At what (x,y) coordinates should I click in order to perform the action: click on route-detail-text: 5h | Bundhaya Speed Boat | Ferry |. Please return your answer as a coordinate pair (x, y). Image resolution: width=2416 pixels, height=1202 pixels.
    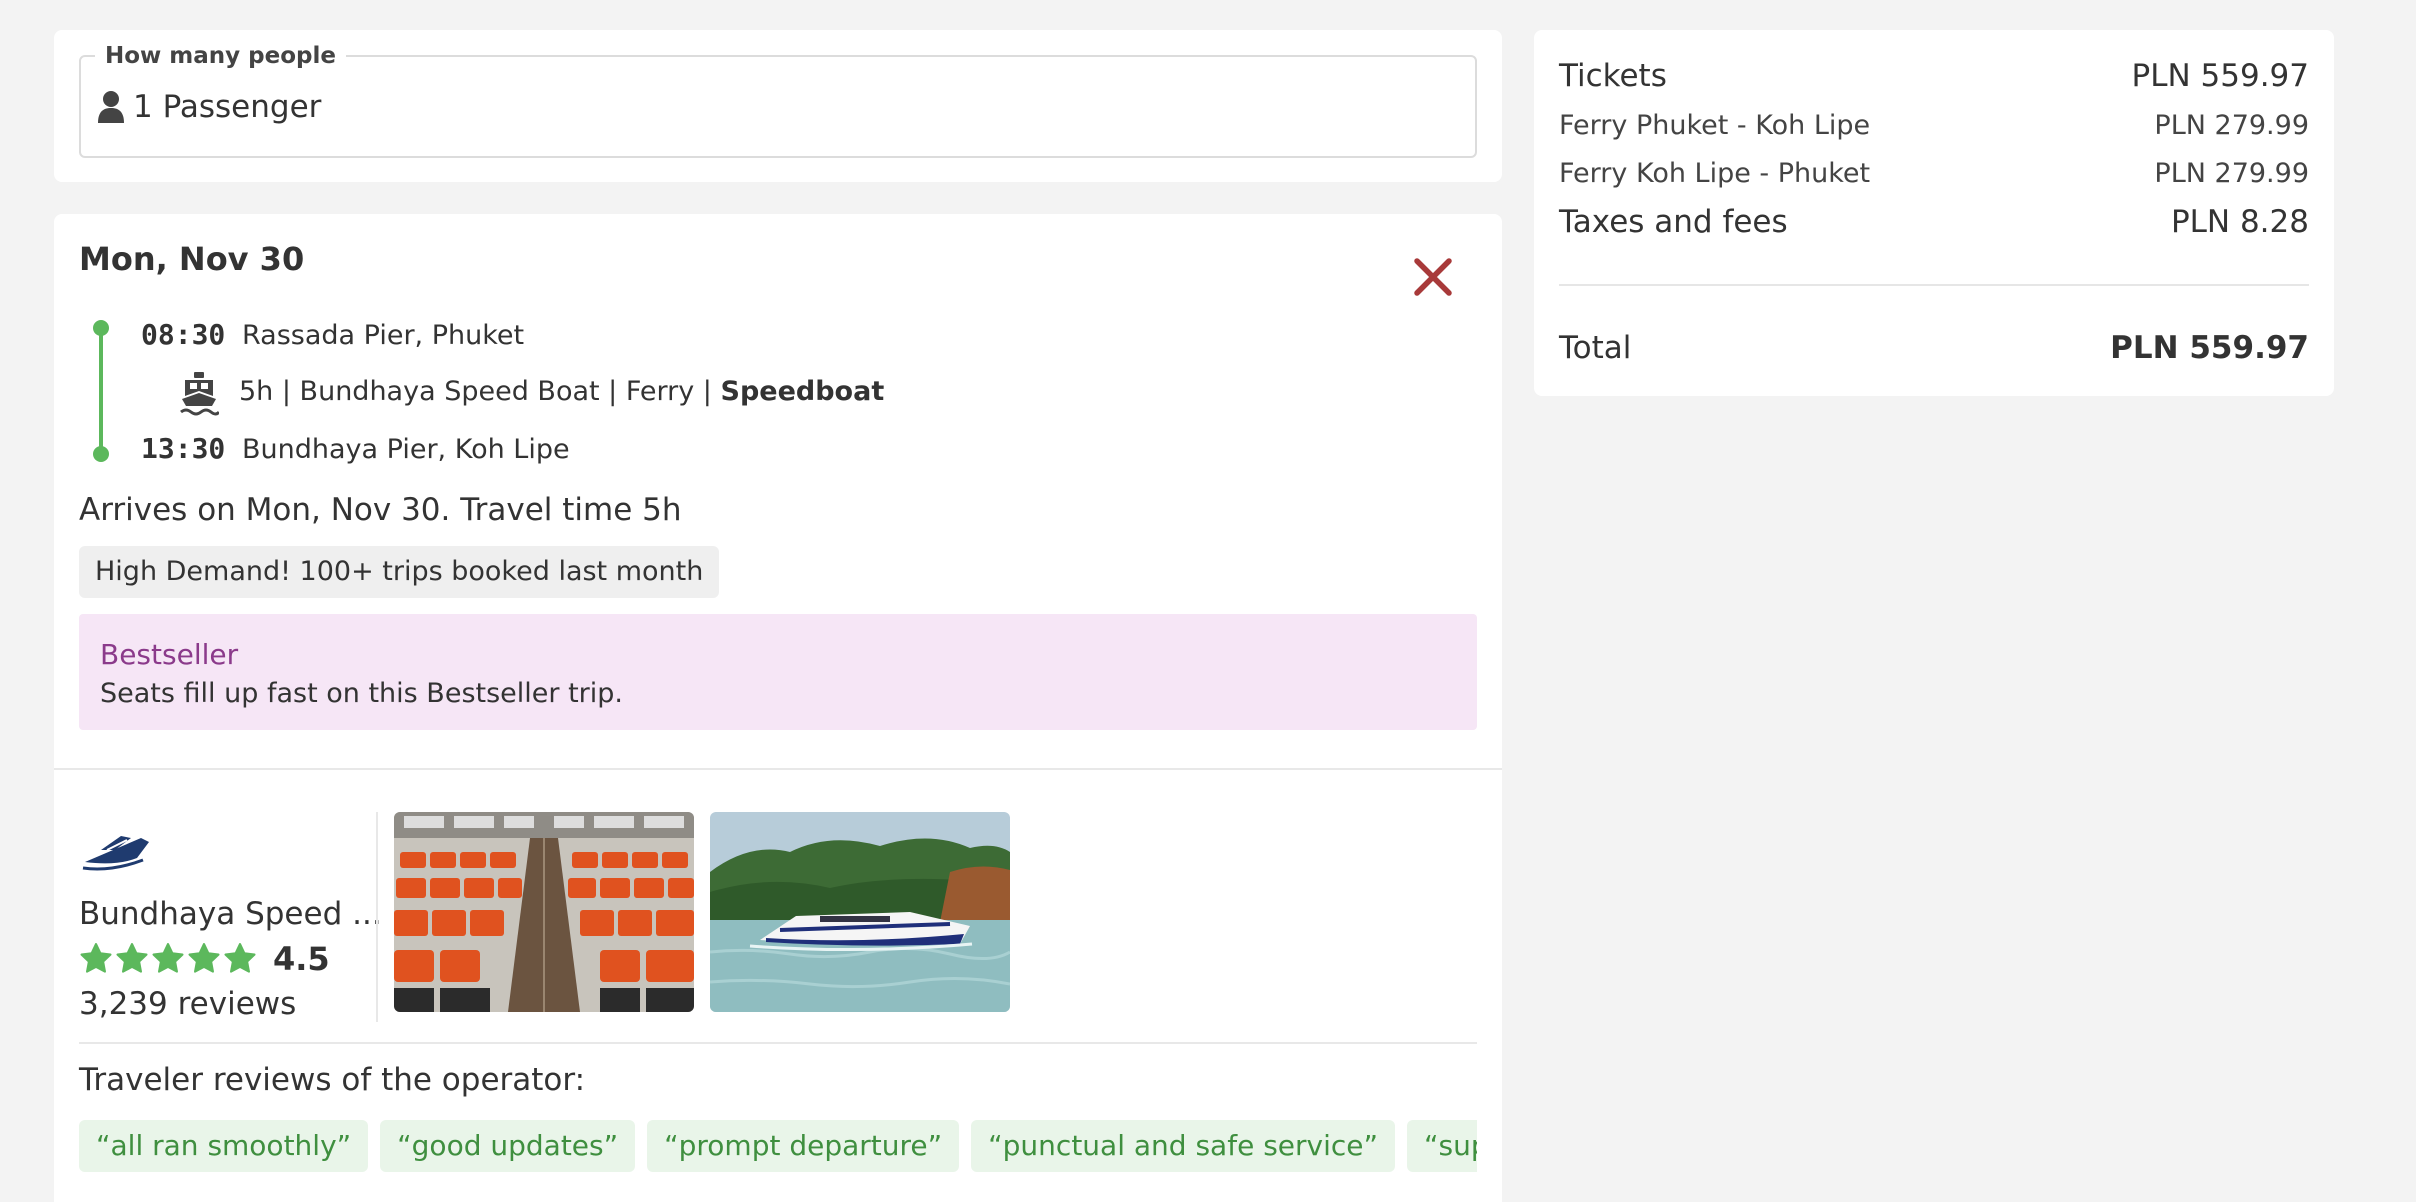
    Looking at the image, I should click on (480, 391).